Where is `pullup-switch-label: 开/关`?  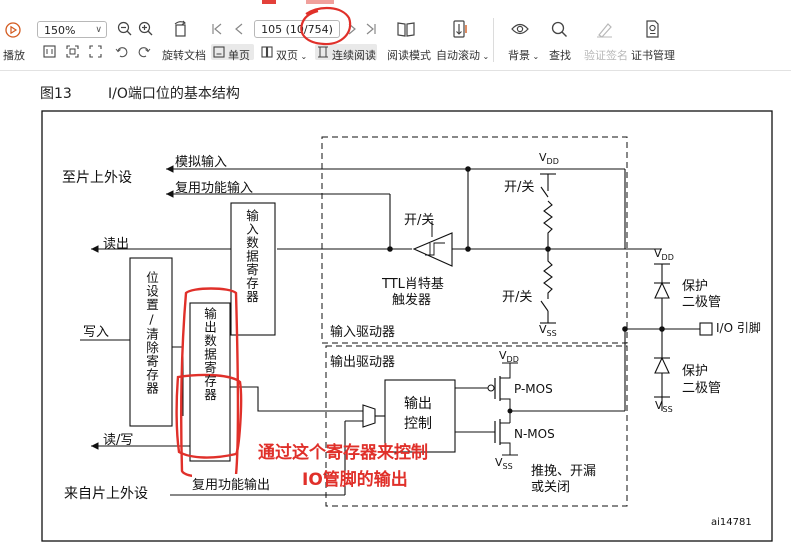
pullup-switch-label: 开/关 is located at coordinates (519, 187).